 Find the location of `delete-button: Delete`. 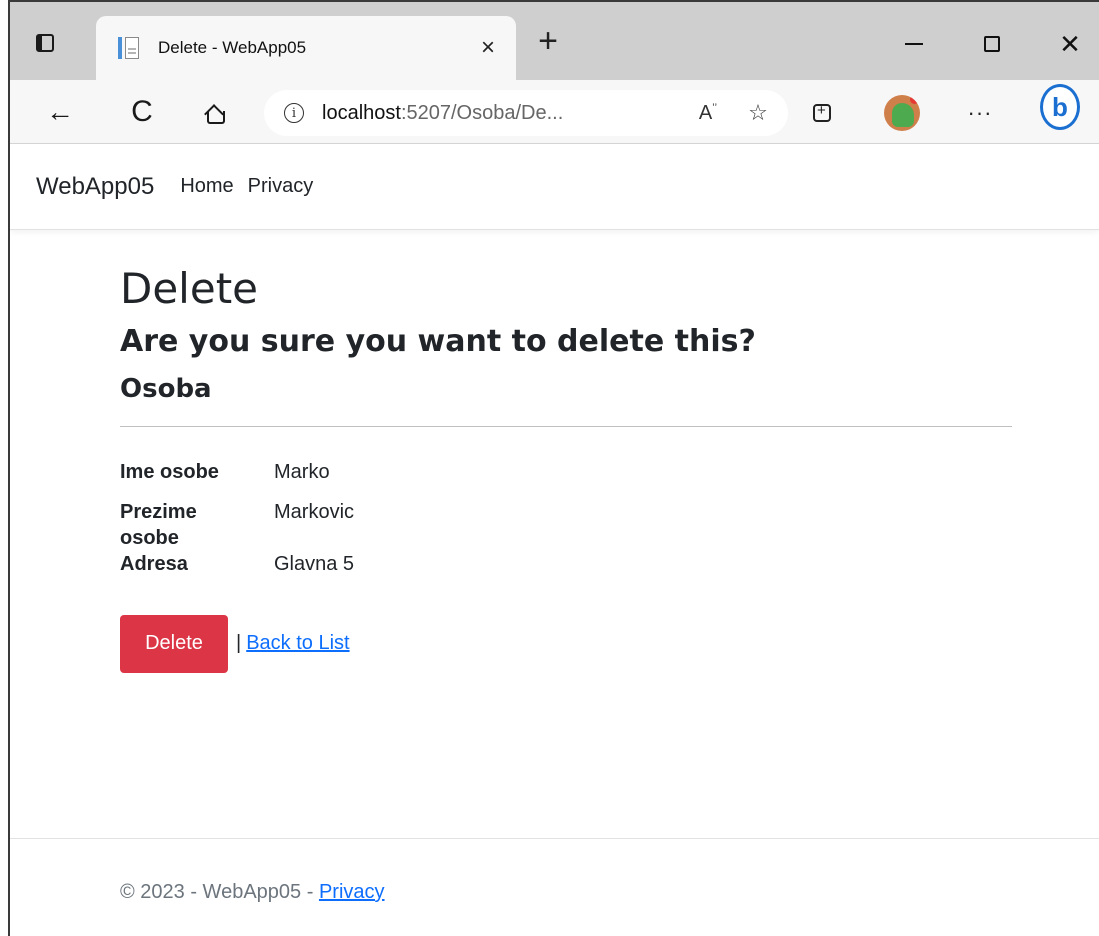

delete-button: Delete is located at coordinates (174, 643).